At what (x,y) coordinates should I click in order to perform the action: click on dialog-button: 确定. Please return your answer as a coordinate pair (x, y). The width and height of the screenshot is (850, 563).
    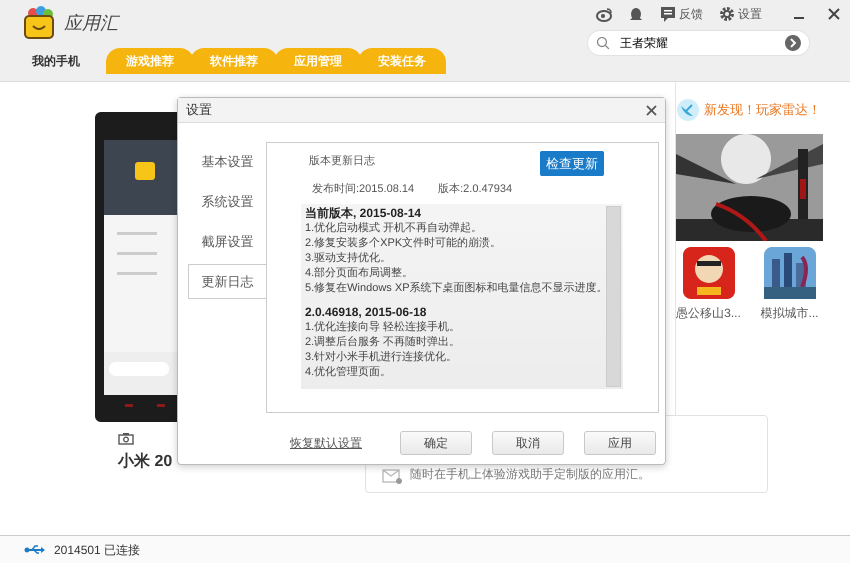
    Looking at the image, I should click on (436, 443).